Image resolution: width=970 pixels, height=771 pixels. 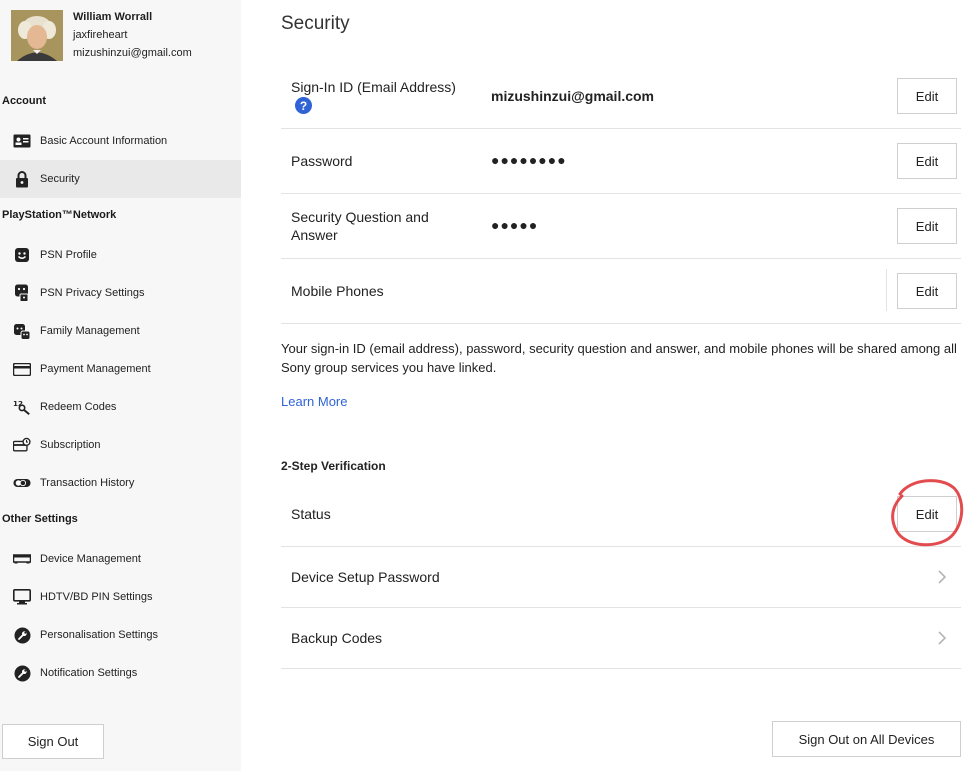 I want to click on sidebar-item-label: HDTV/BD PIN Settings, so click(x=96, y=597).